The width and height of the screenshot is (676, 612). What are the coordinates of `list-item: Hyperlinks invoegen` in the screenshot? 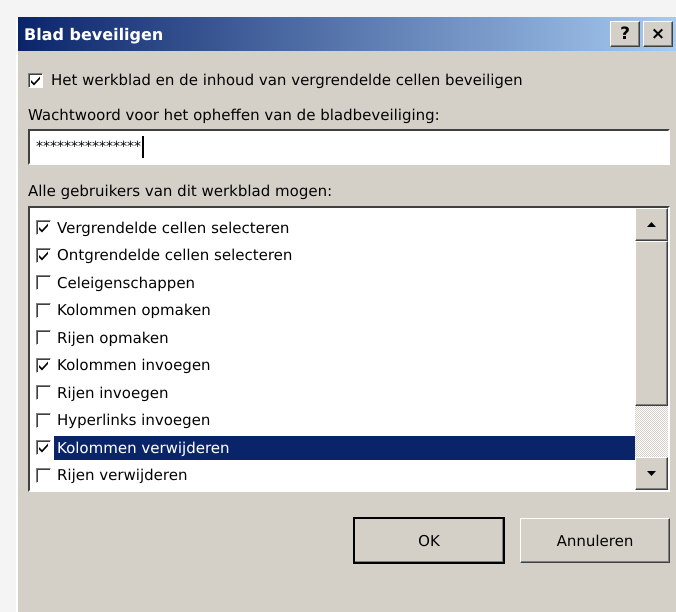 It's located at (344, 420).